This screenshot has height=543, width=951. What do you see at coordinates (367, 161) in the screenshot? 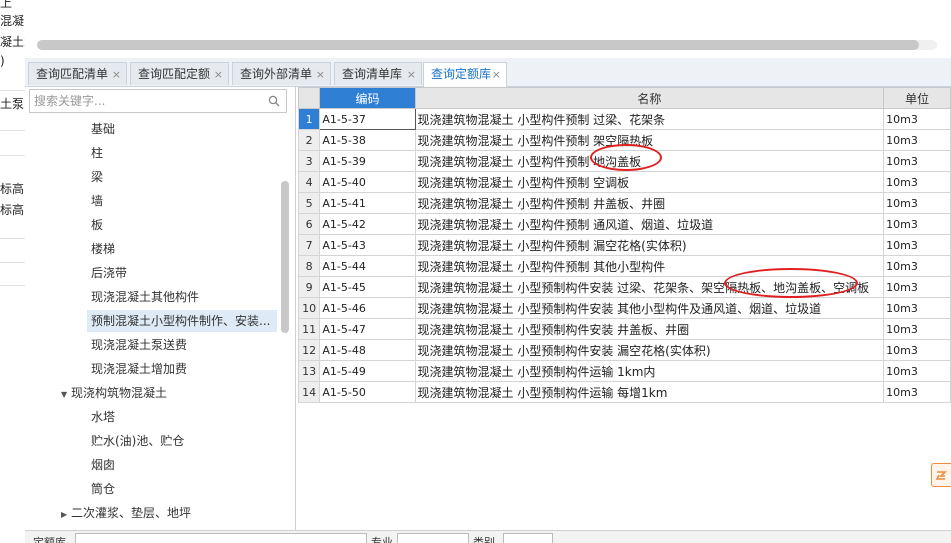
I see `cell-code: A1-5-39` at bounding box center [367, 161].